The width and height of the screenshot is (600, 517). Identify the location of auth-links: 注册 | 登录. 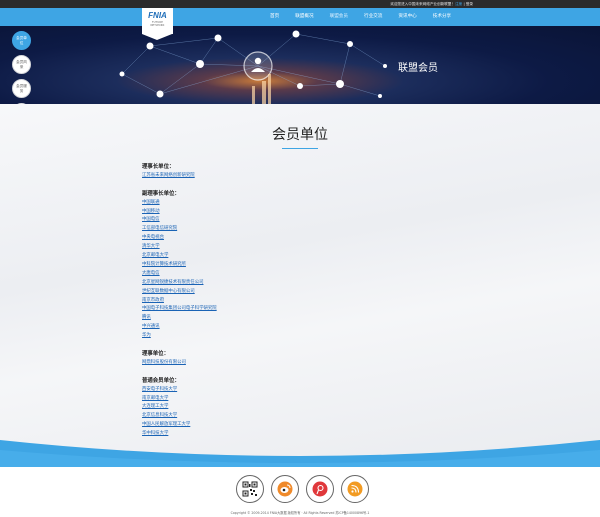
(464, 4).